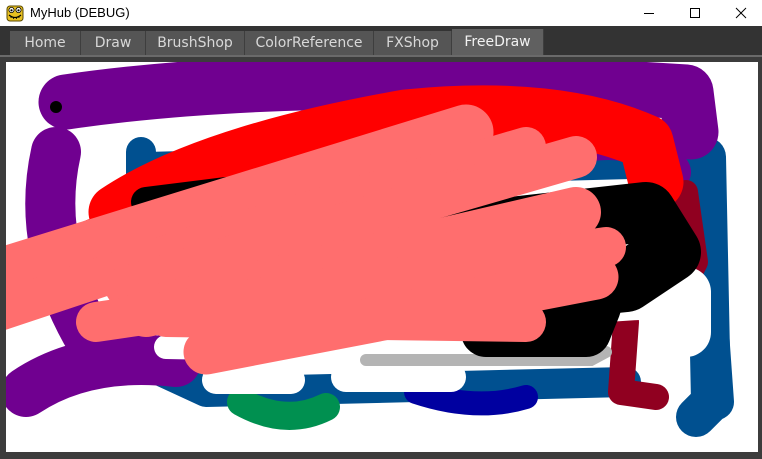  I want to click on minimize-icon, so click(649, 13).